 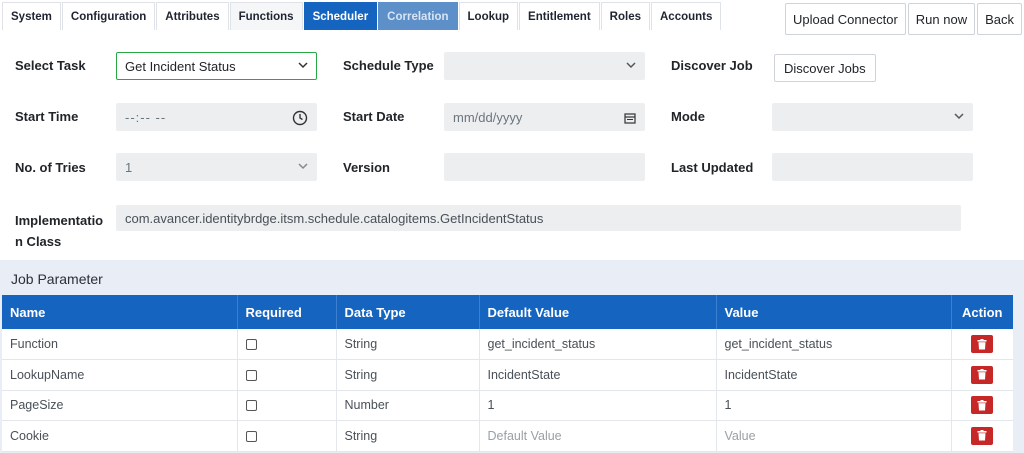 What do you see at coordinates (120, 436) in the screenshot?
I see `cell-name: Cookie` at bounding box center [120, 436].